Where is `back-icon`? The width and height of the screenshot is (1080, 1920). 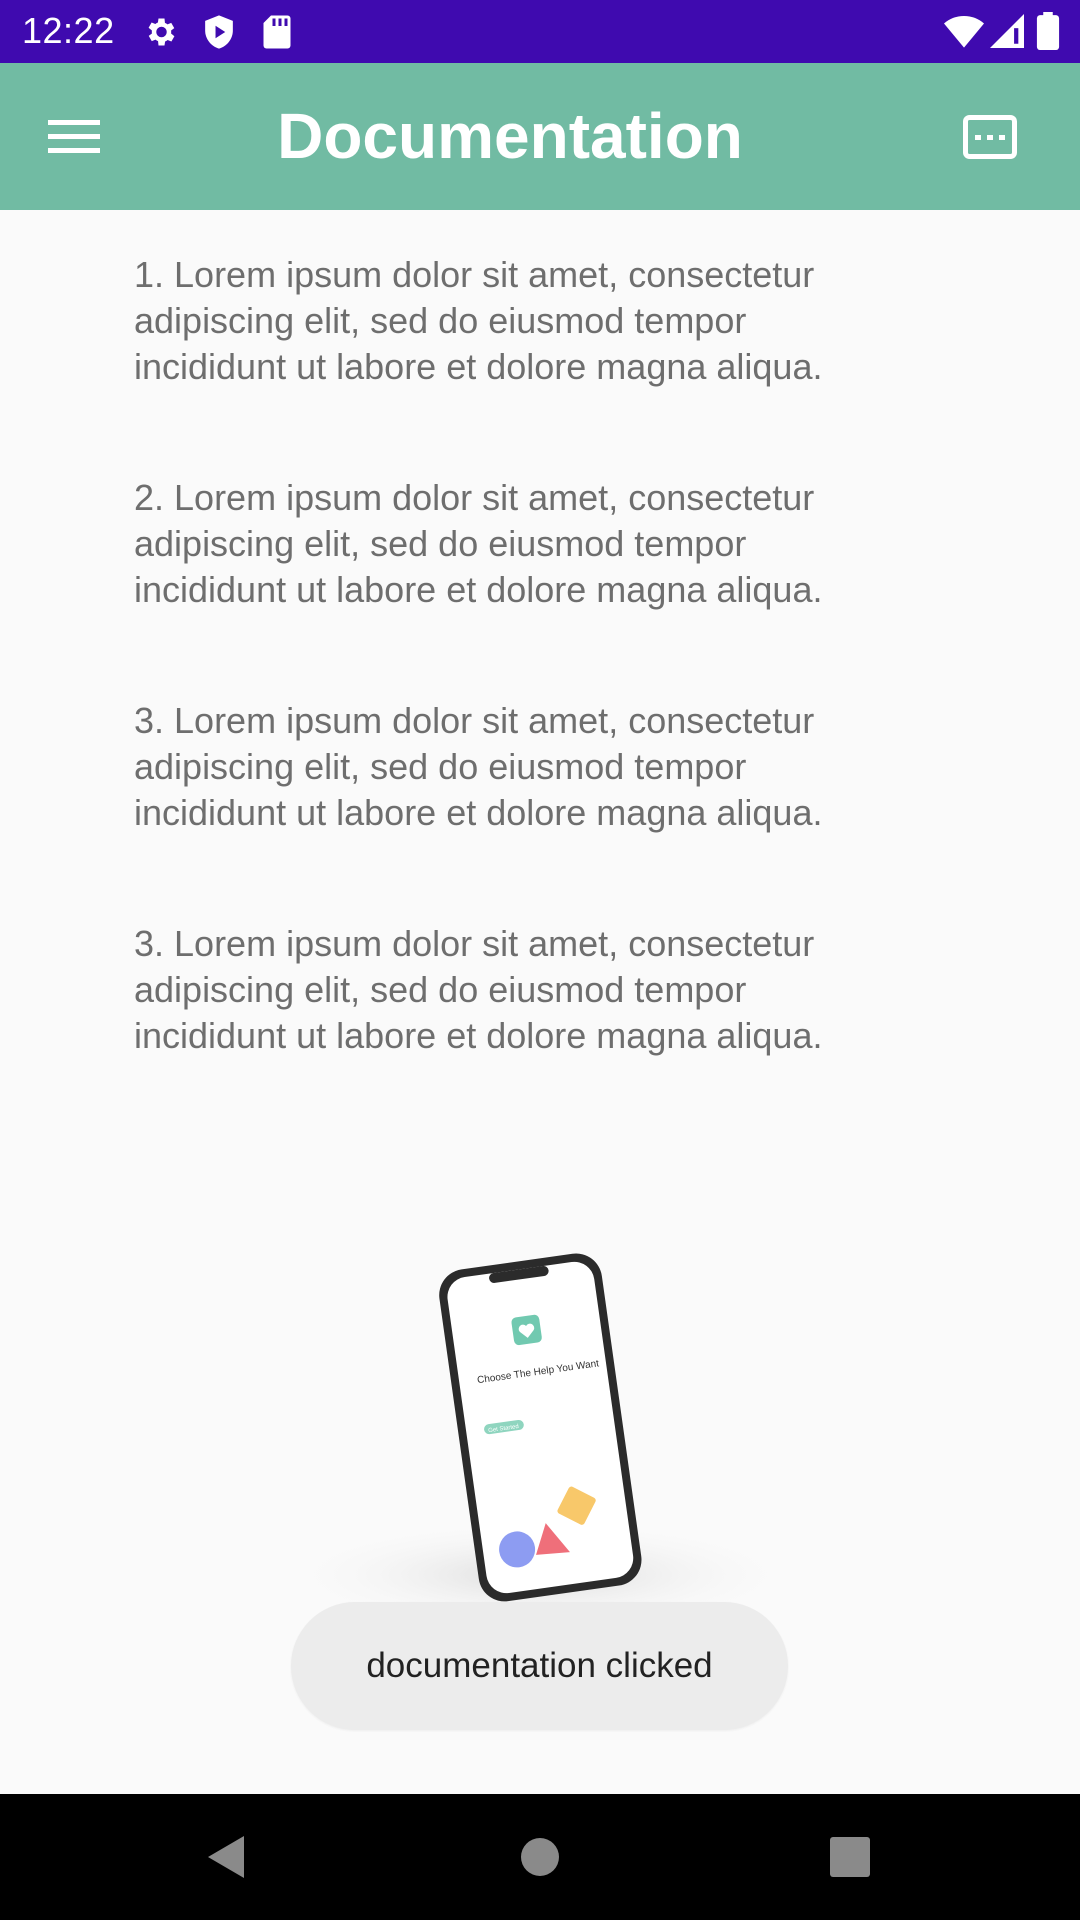
back-icon is located at coordinates (226, 1857).